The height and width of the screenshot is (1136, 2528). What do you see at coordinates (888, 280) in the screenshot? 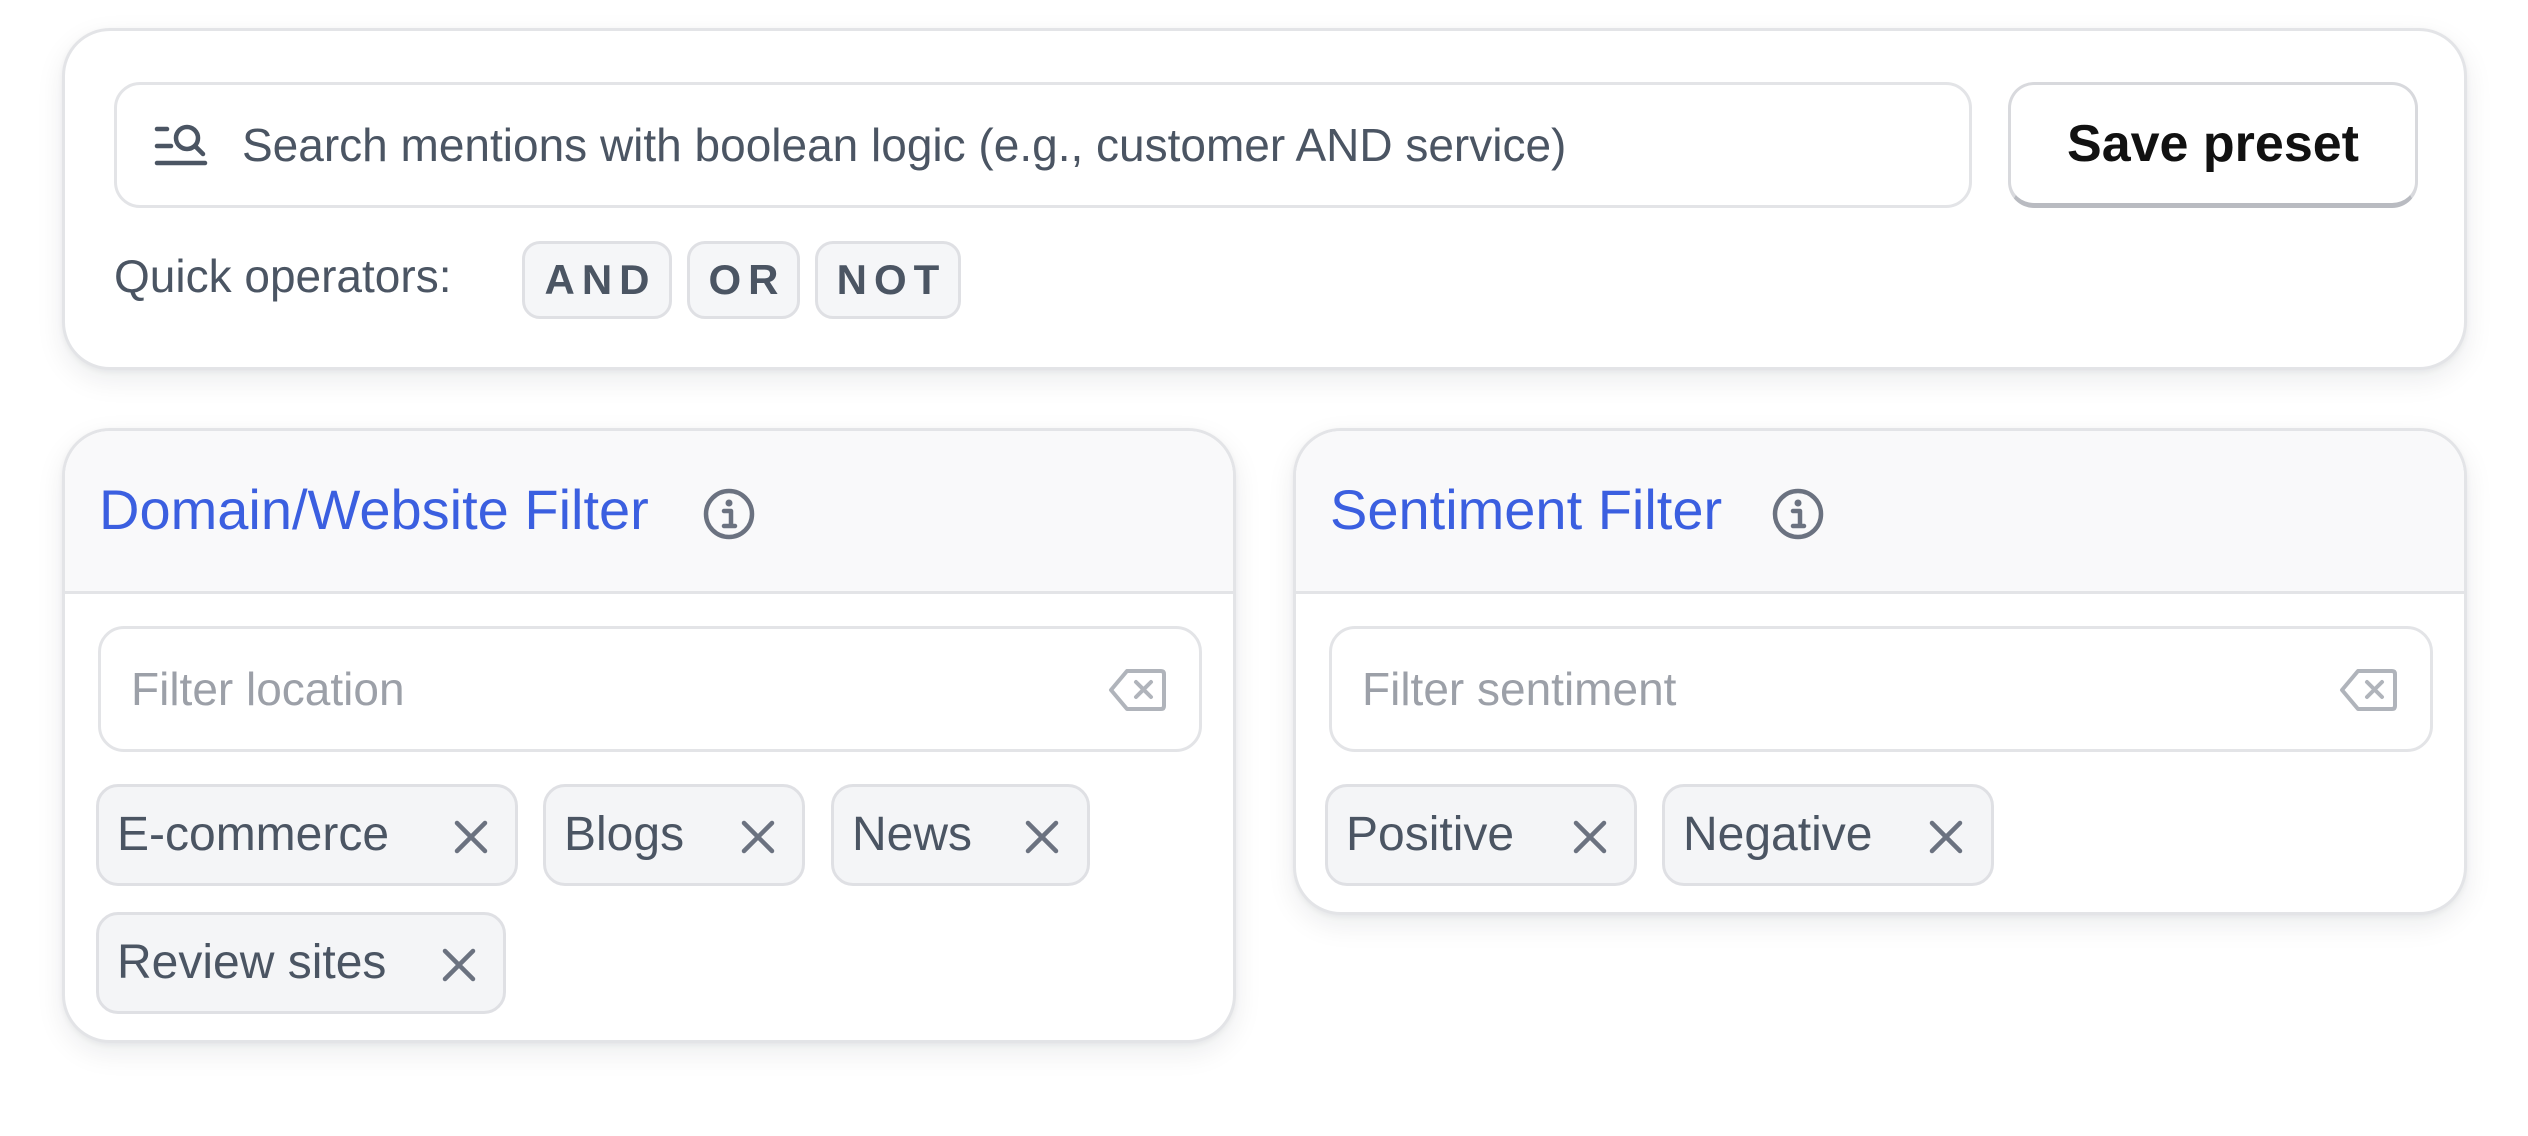
I see `operator-not-button: NOT` at bounding box center [888, 280].